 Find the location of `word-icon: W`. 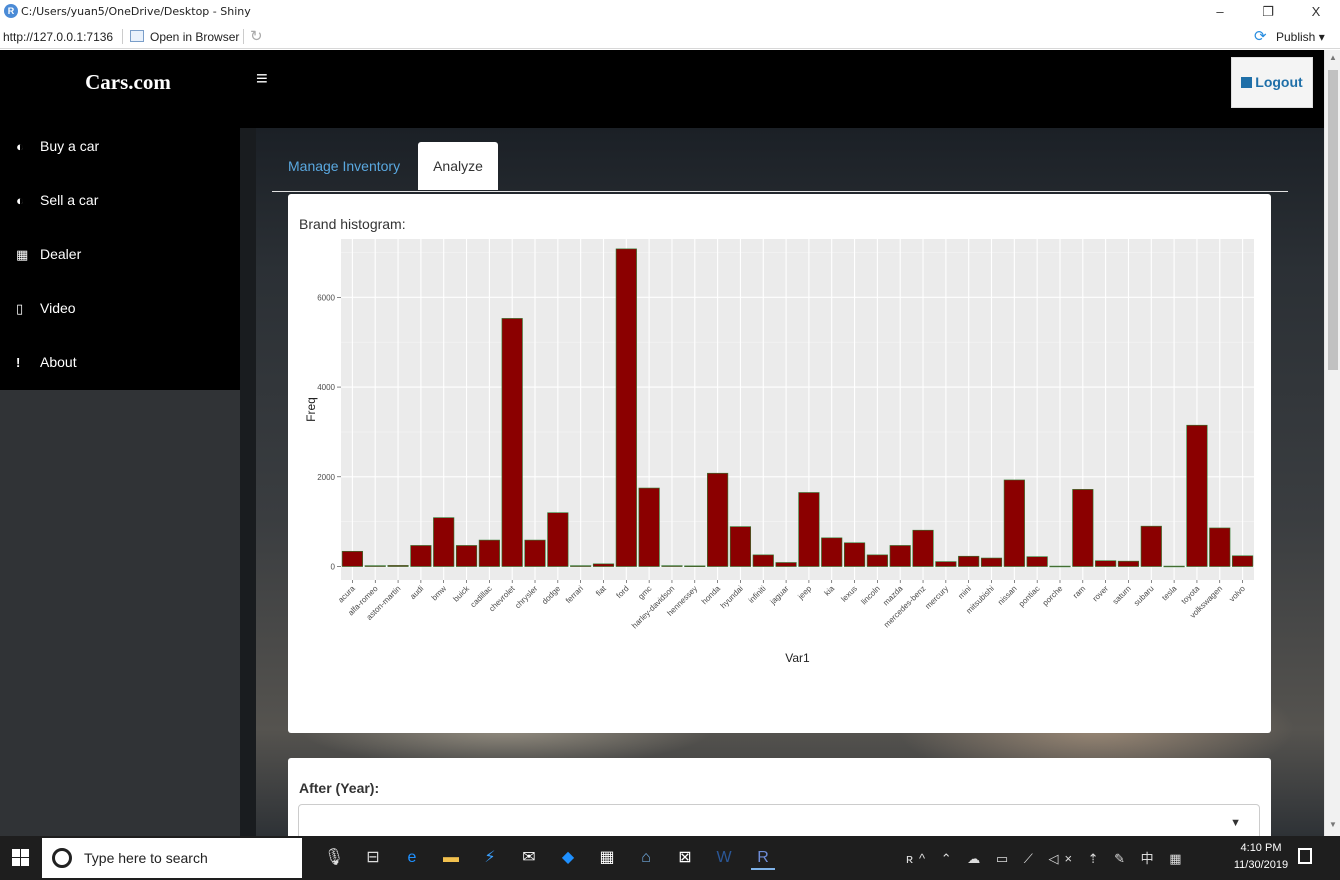

word-icon: W is located at coordinates (724, 858).